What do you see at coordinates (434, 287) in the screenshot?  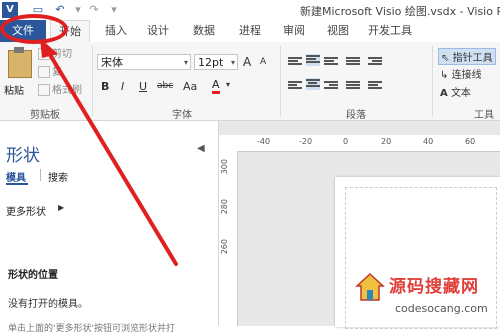 I see `watermark-title: 源码搜藏网` at bounding box center [434, 287].